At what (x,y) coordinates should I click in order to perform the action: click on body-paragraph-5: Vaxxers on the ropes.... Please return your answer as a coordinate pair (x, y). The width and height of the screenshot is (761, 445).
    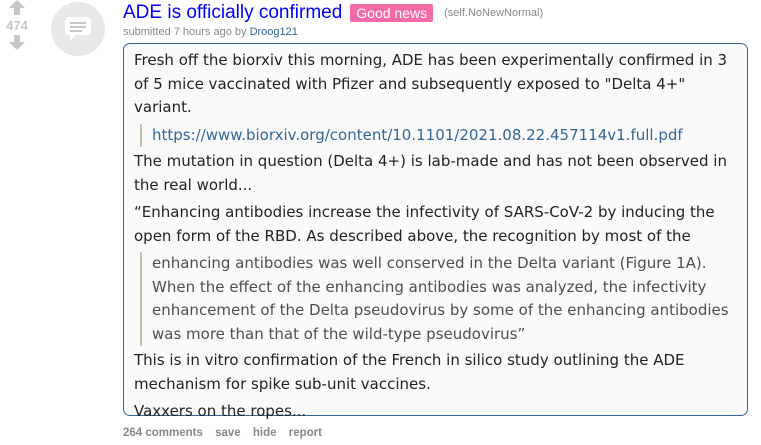
    Looking at the image, I should click on (220, 411).